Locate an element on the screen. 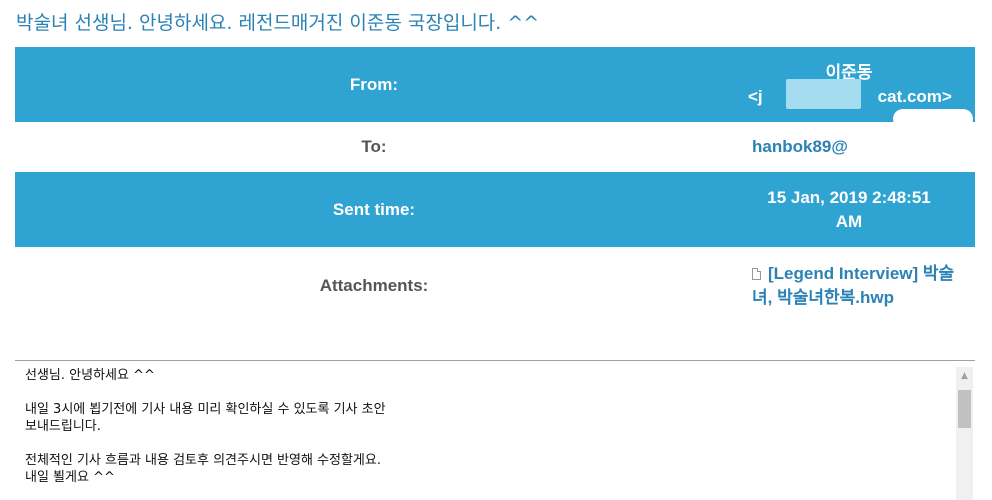 Image resolution: width=992 pixels, height=500 pixels. to-value: hanbok89@ is located at coordinates (854, 140).